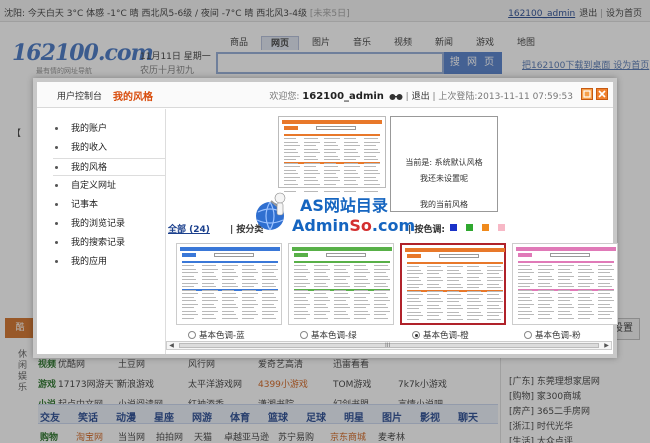 The height and width of the screenshot is (443, 650). I want to click on nav-item: 记事本, so click(106, 205).